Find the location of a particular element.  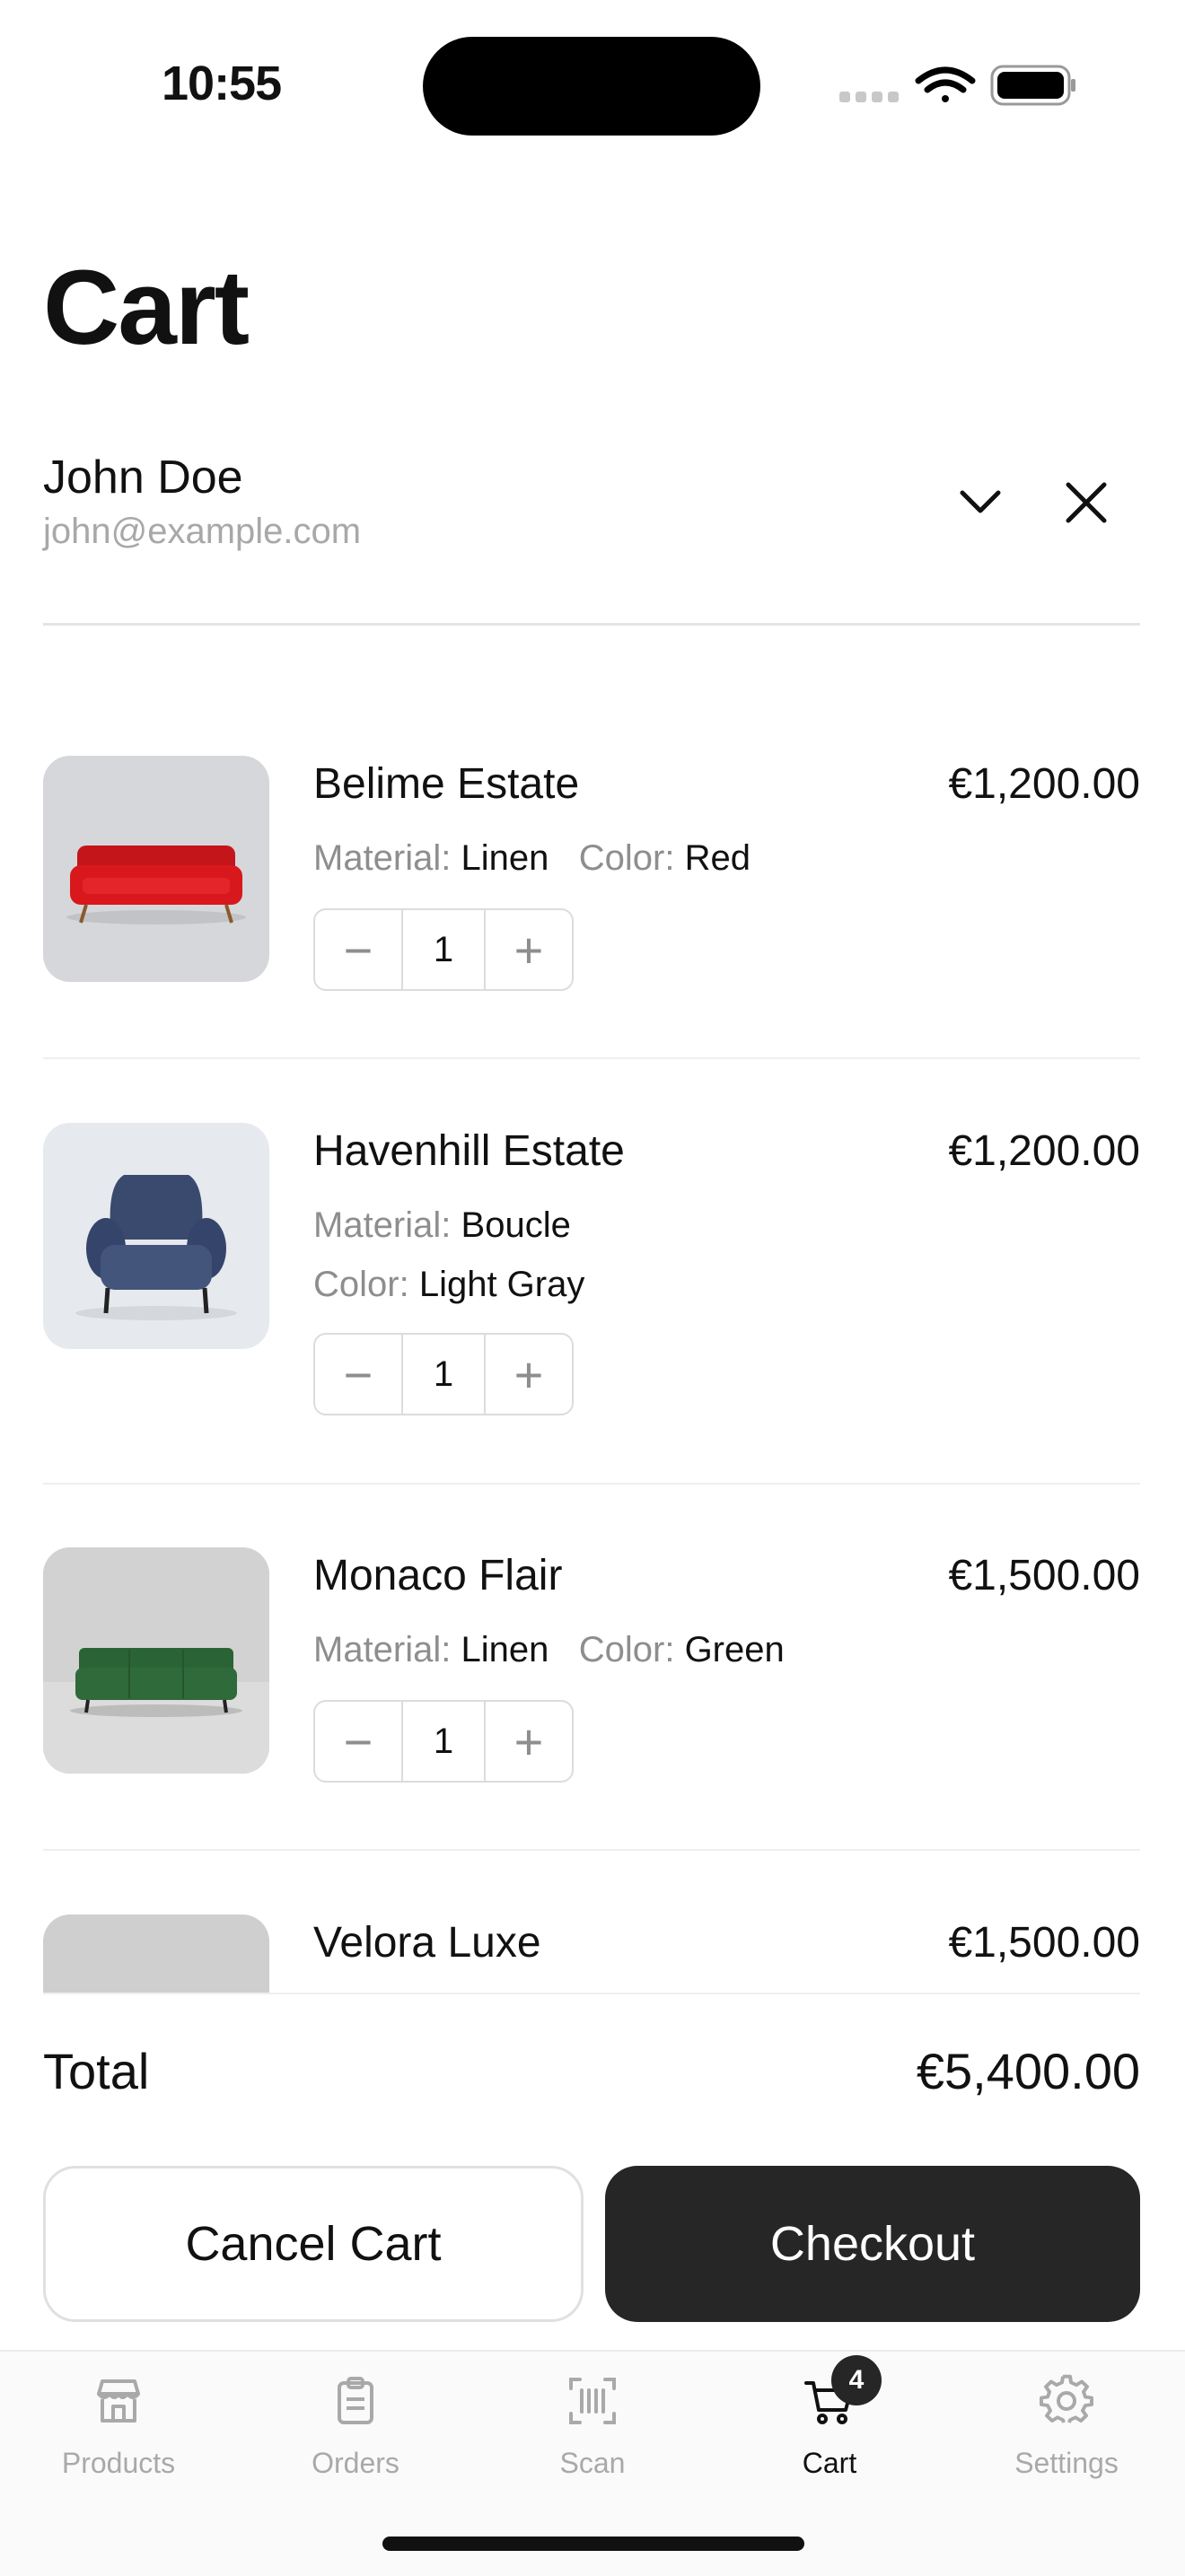

product-name: Velora Luxe is located at coordinates (427, 1943).